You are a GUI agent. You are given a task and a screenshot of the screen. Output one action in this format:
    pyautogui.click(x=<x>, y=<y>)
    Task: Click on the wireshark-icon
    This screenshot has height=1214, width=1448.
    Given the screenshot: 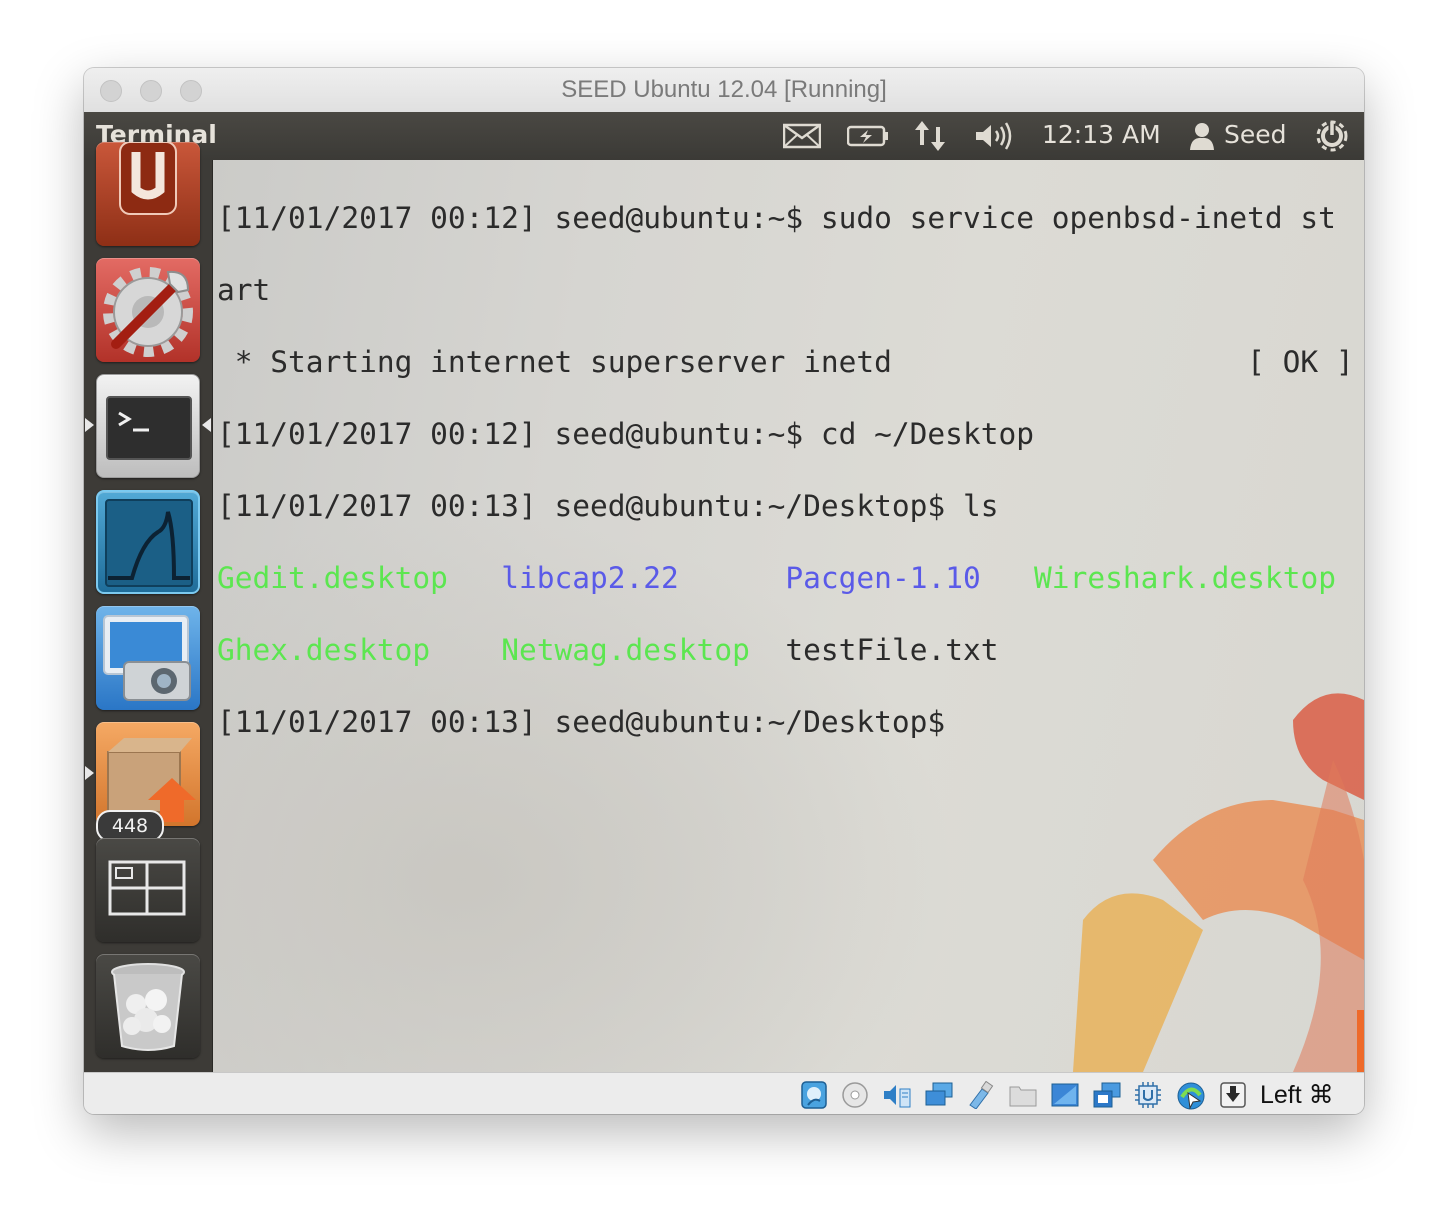 What is the action you would take?
    pyautogui.click(x=149, y=543)
    